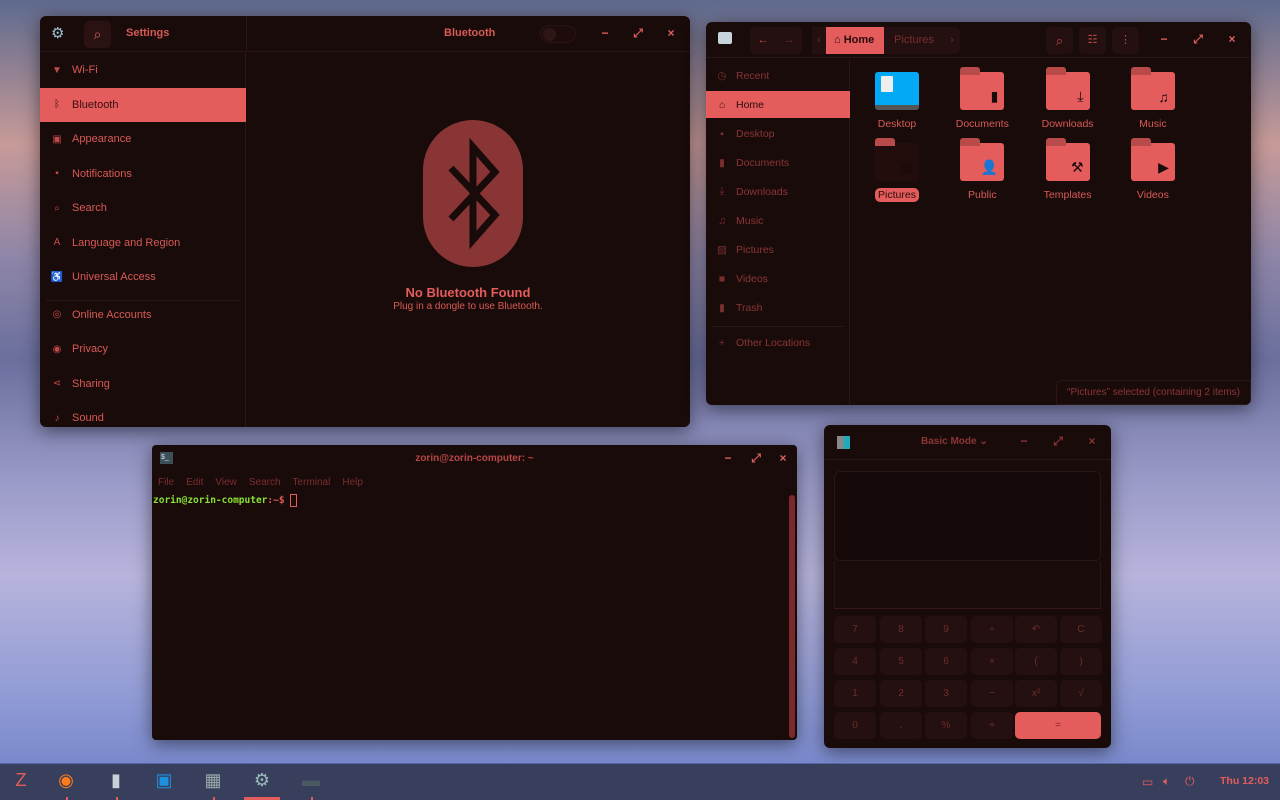  Describe the element at coordinates (143, 384) in the screenshot. I see `sidebar-item-sharing: ⋖ Sharing` at that location.